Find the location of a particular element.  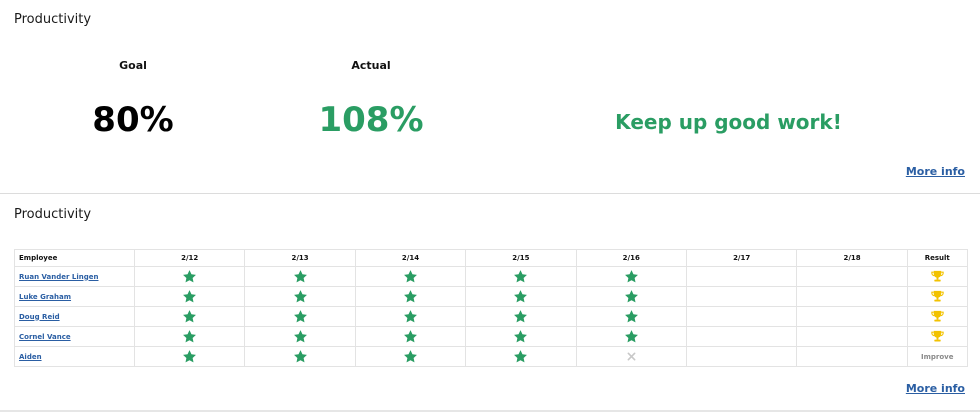

date-column-header: 2/16 is located at coordinates (631, 258).